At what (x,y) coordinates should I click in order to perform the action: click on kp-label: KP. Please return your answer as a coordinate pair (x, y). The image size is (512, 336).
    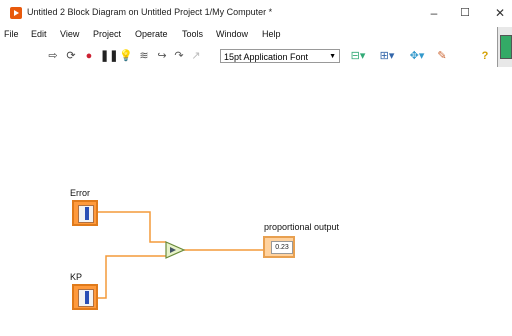
    Looking at the image, I should click on (76, 277).